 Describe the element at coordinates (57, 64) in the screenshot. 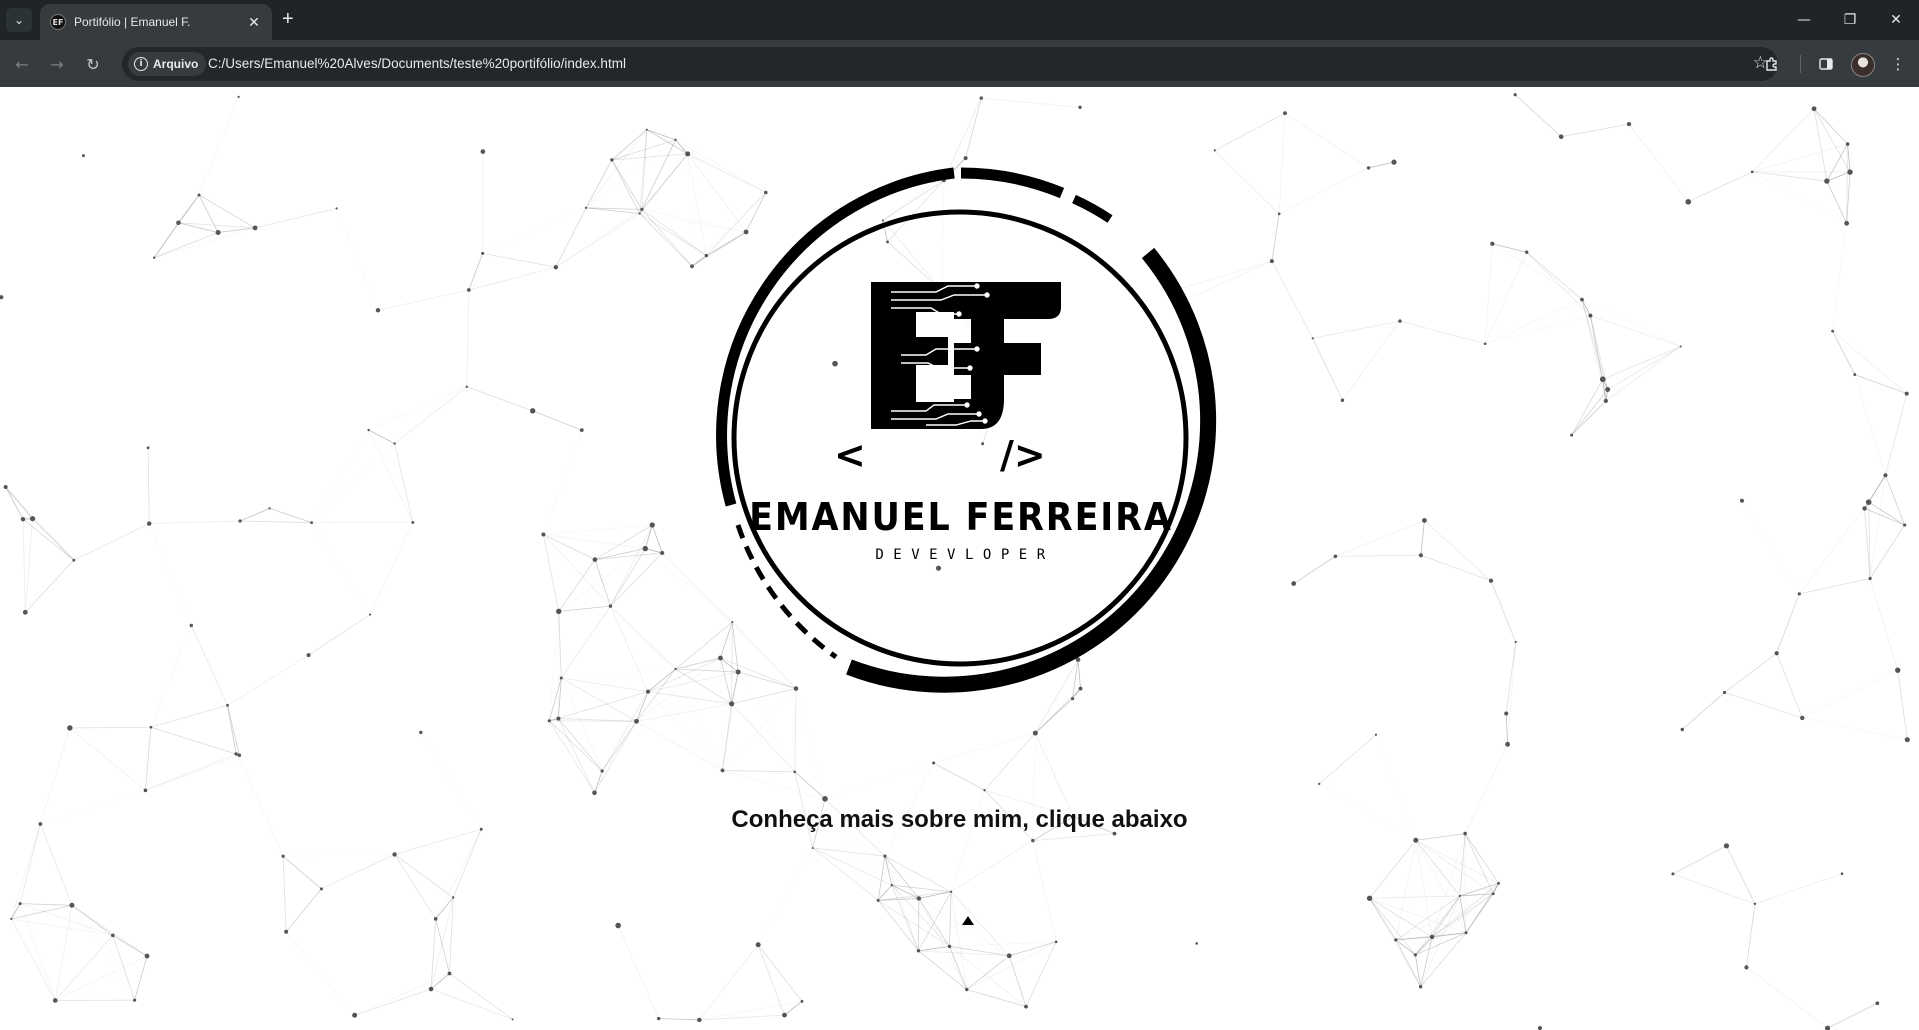

I see `forward-button: →` at that location.